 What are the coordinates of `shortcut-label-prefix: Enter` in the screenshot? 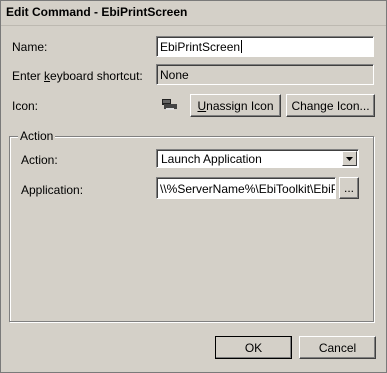 It's located at (28, 76).